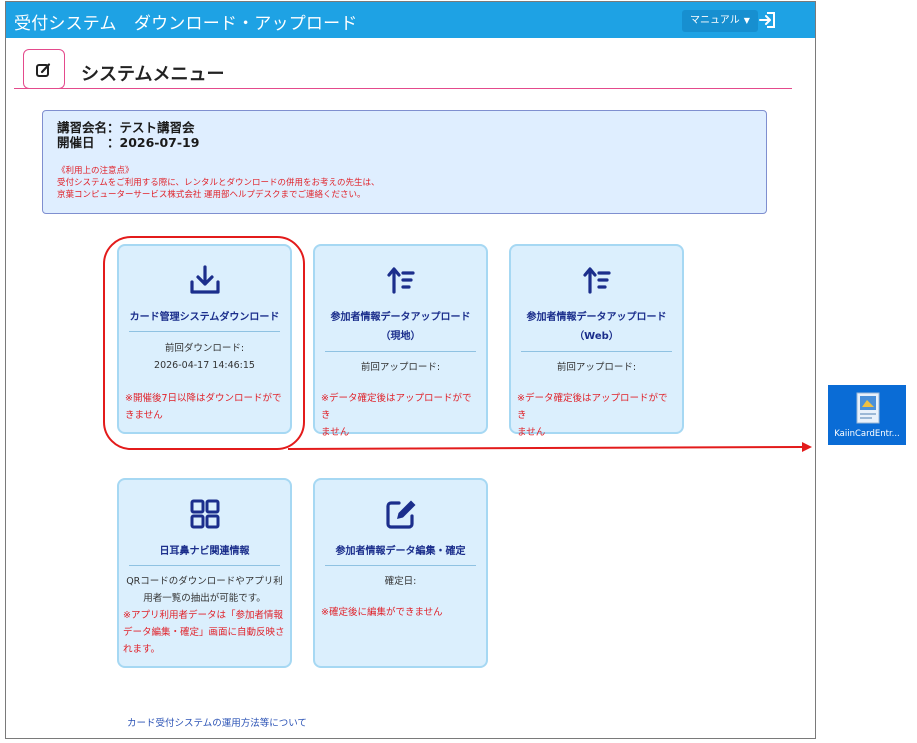  Describe the element at coordinates (400, 327) in the screenshot. I see `upload-local-title: 参加者情報データアップロード （現地）` at that location.